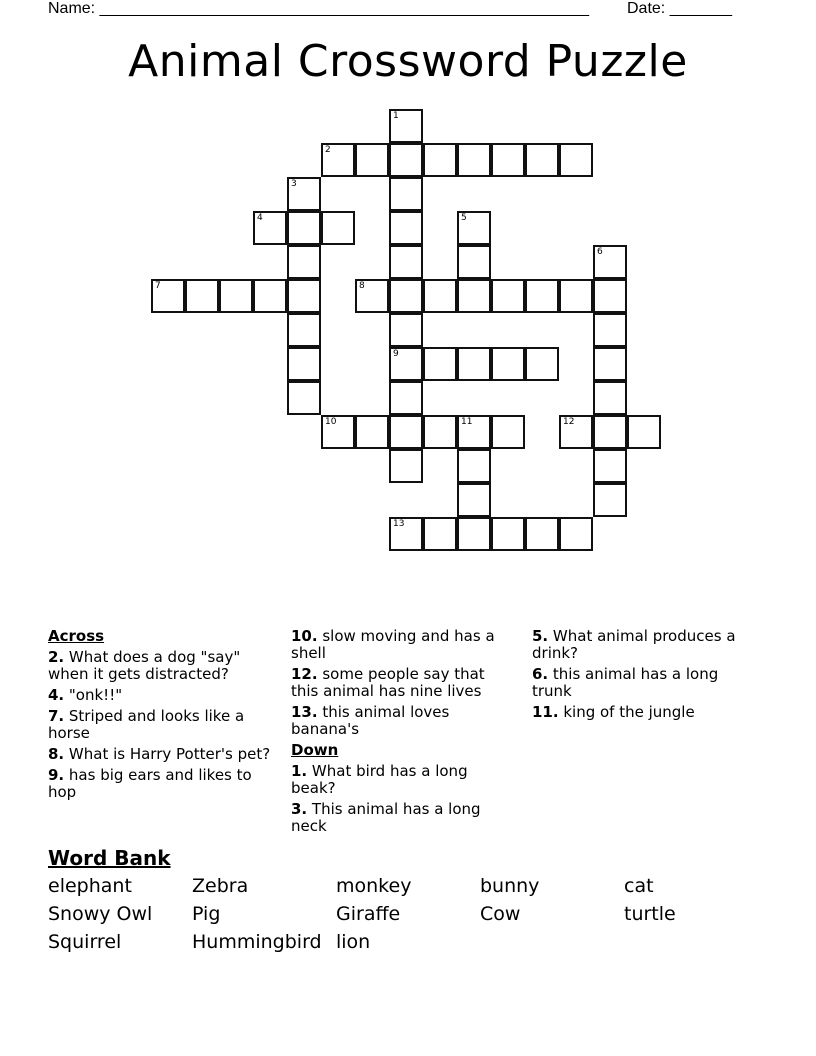  I want to click on clue-text: this animal has a long trunk, so click(625, 682).